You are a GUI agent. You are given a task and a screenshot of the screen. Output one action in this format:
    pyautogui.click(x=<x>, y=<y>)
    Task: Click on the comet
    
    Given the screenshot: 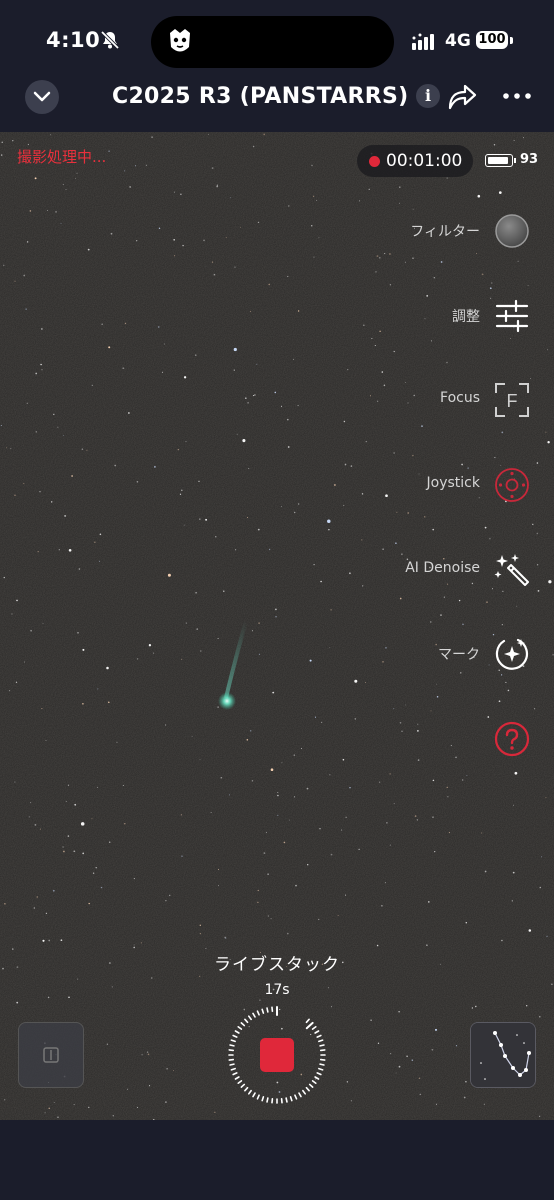 What is the action you would take?
    pyautogui.click(x=227, y=701)
    